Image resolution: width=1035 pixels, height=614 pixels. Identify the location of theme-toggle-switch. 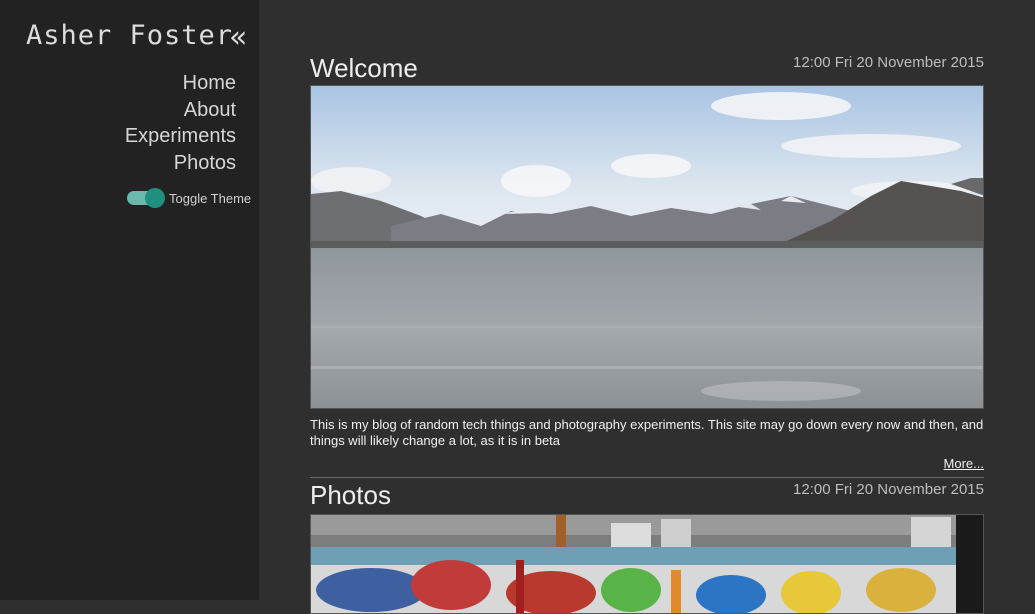
(146, 198).